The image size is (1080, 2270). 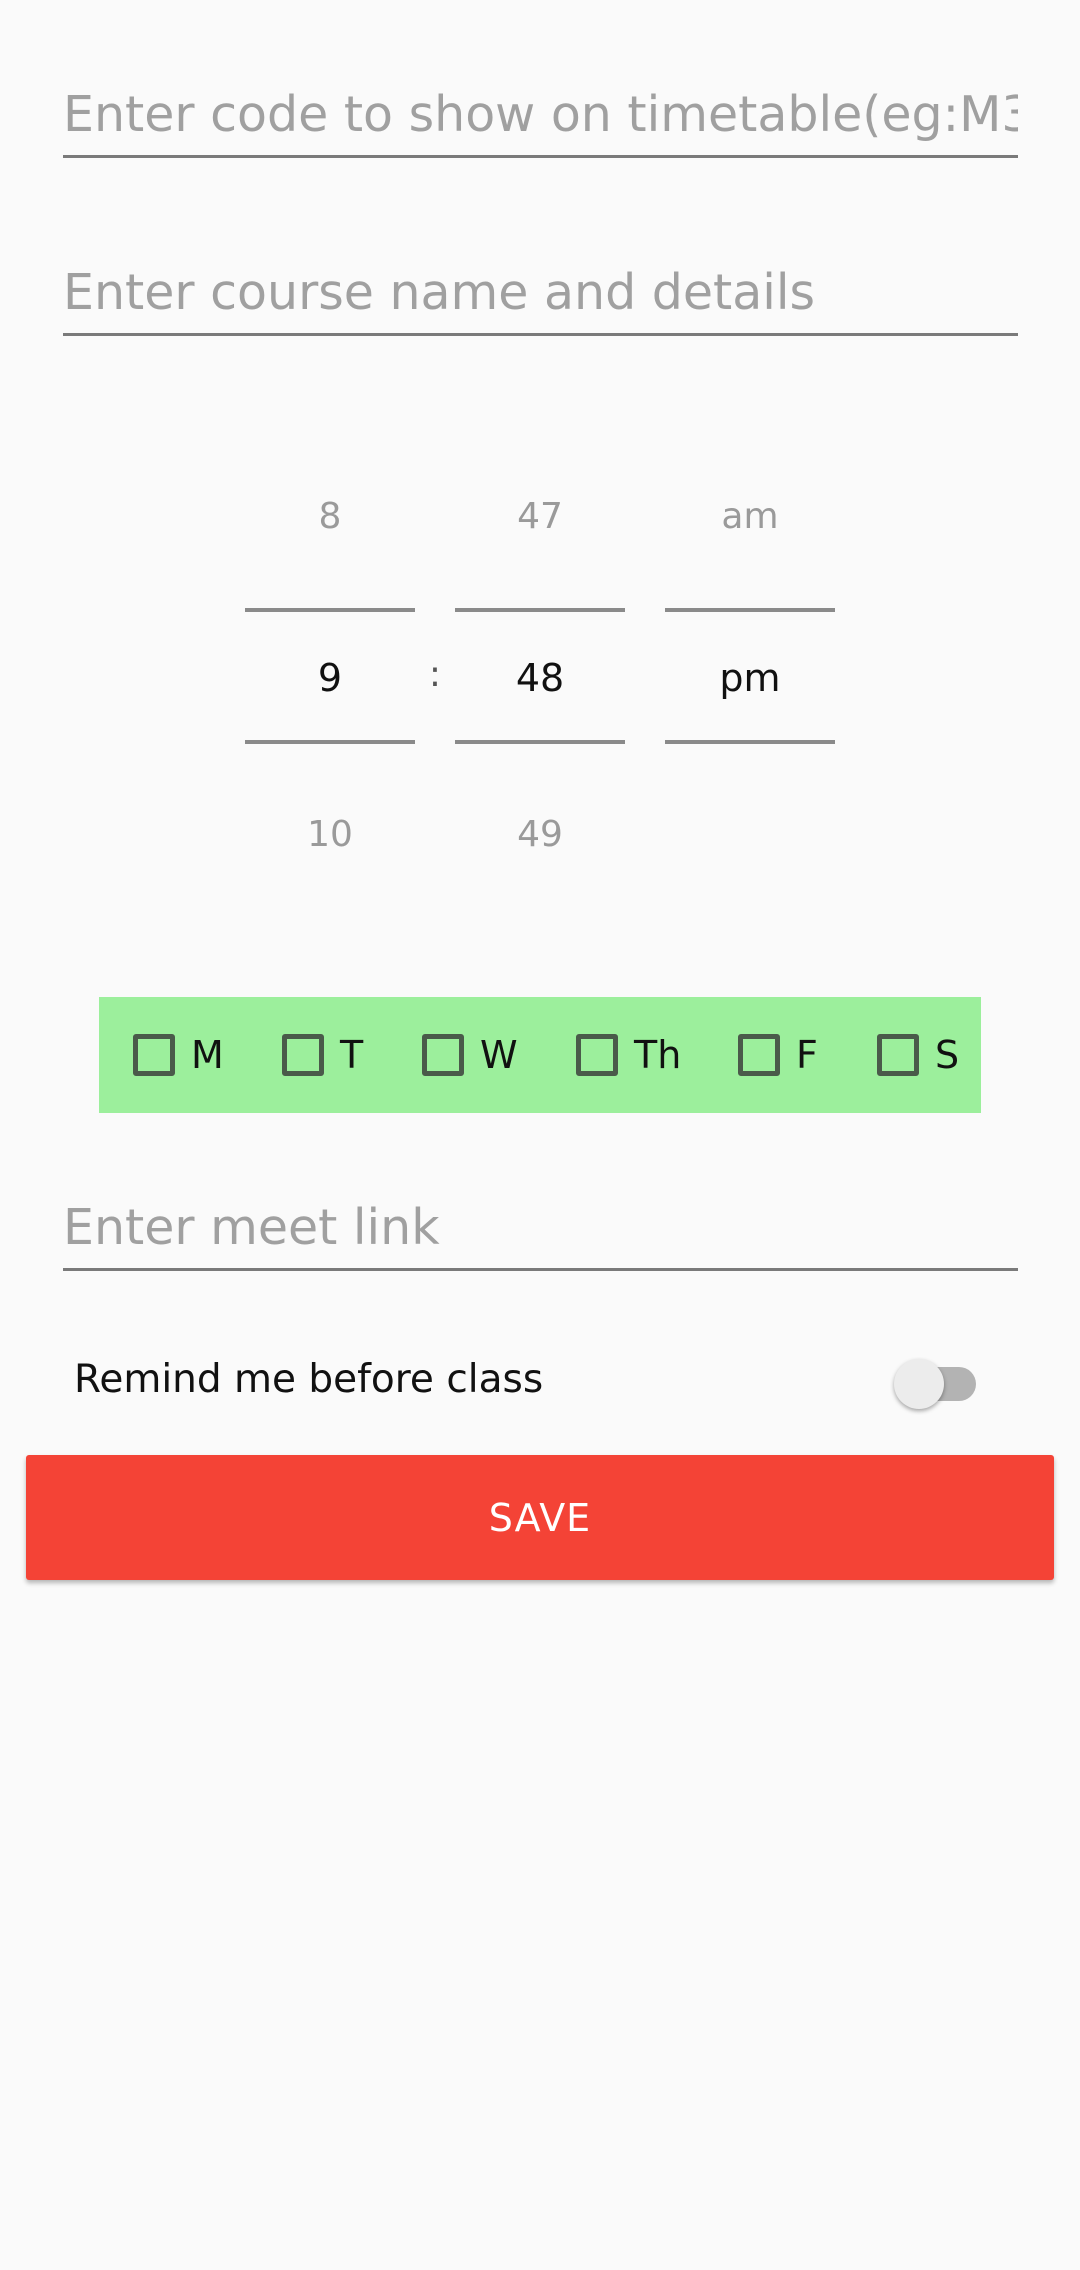 What do you see at coordinates (947, 1055) in the screenshot?
I see `day-label: S` at bounding box center [947, 1055].